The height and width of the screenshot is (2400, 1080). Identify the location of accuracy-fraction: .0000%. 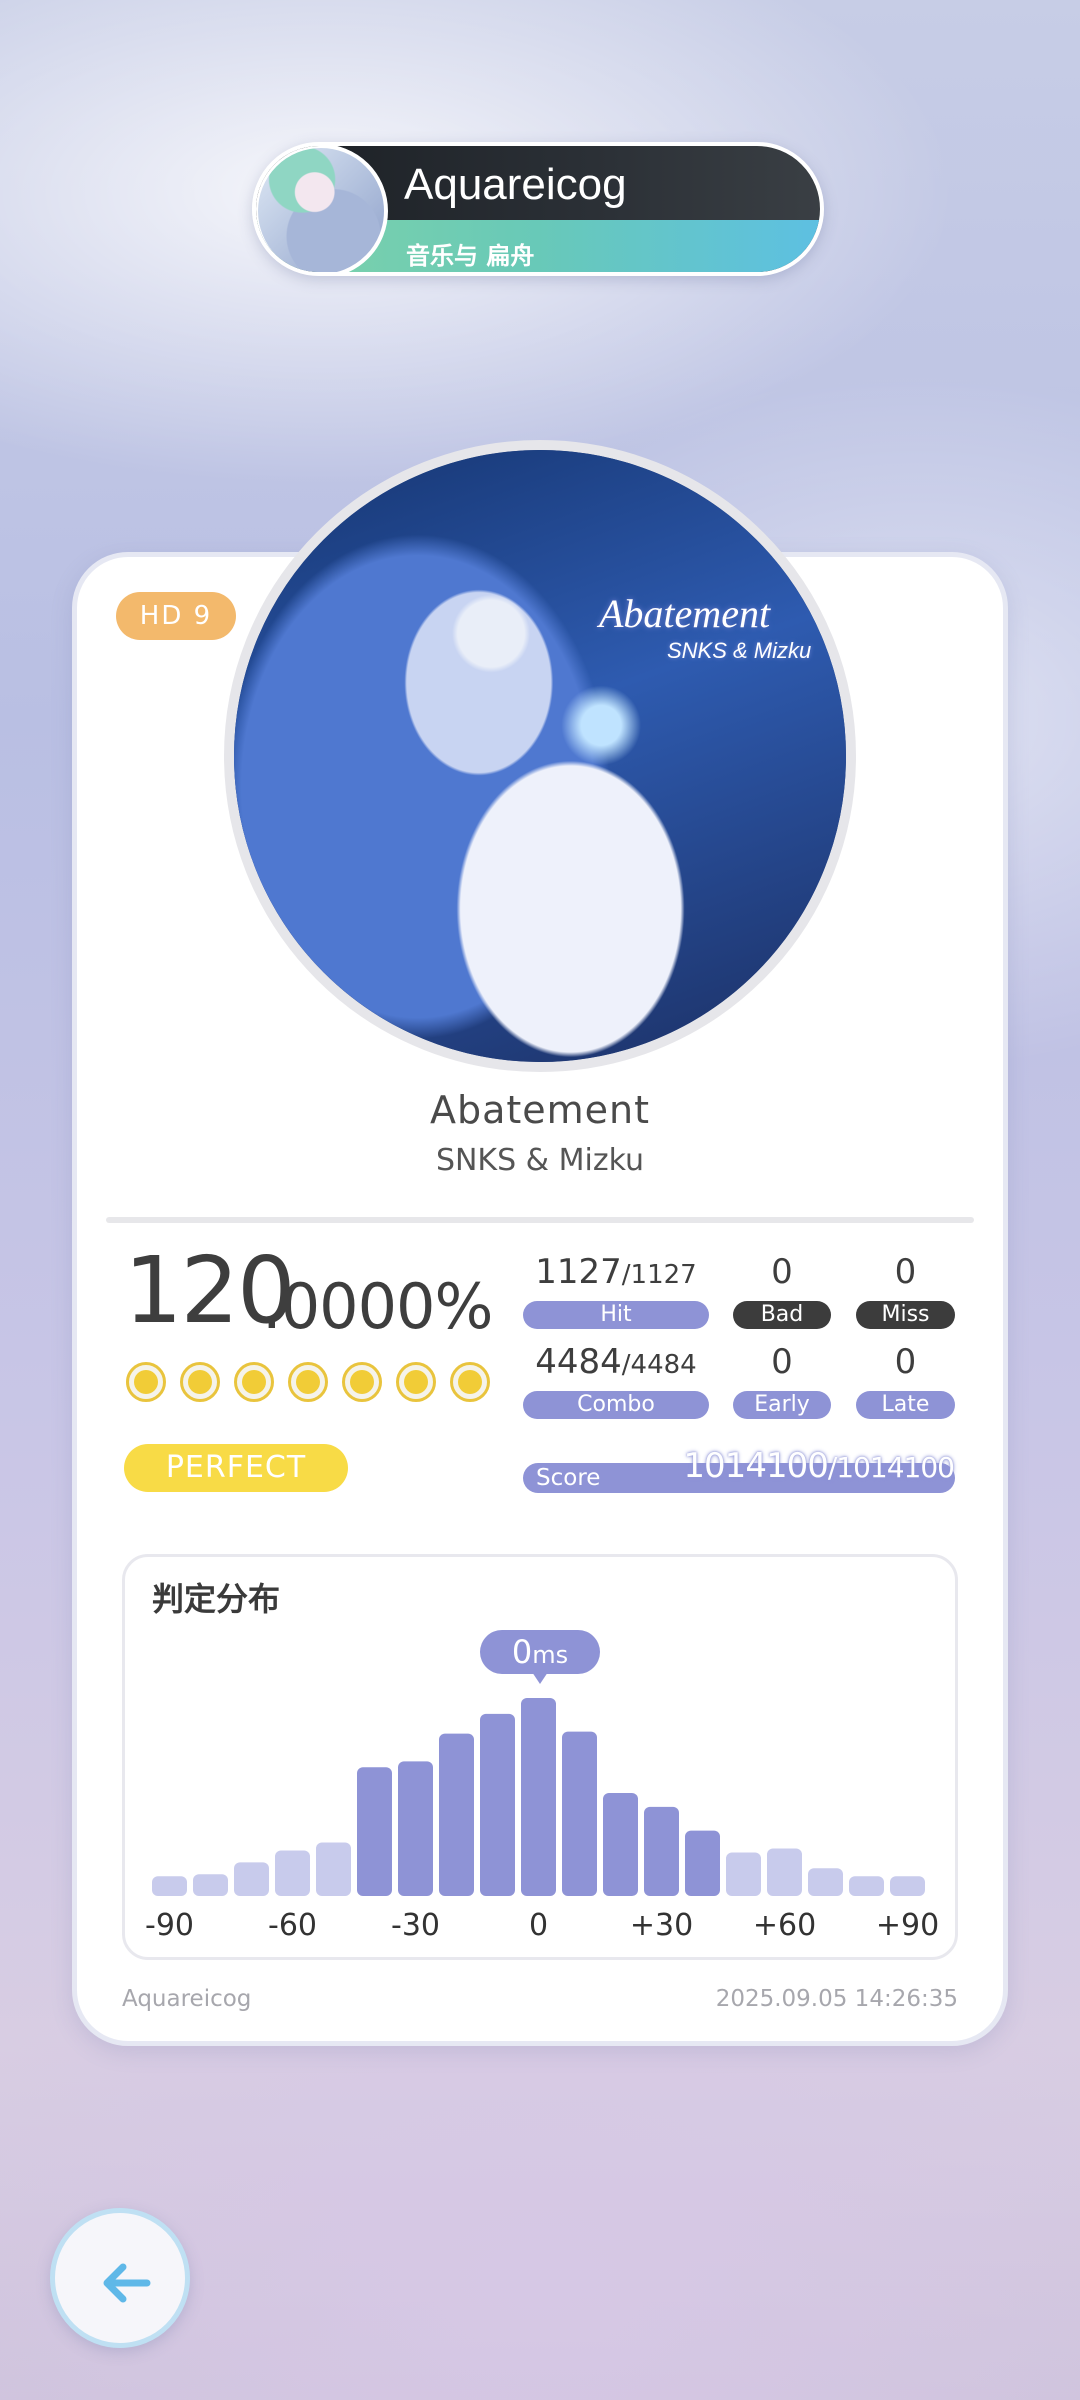
(377, 1306).